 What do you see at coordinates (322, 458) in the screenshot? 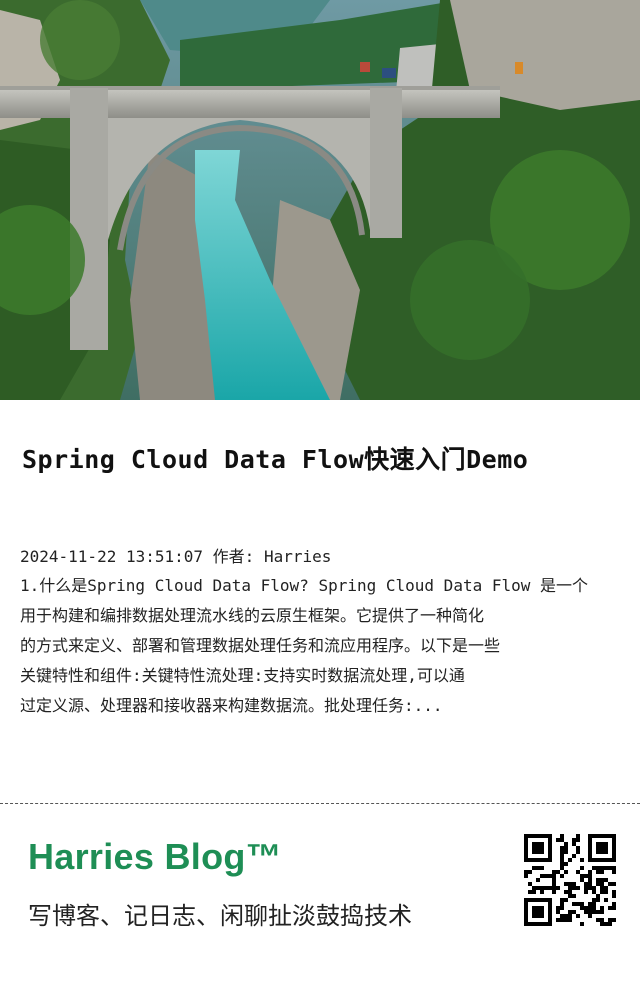
I see `post-title: Spring Cloud Data Flow快速入门Demo` at bounding box center [322, 458].